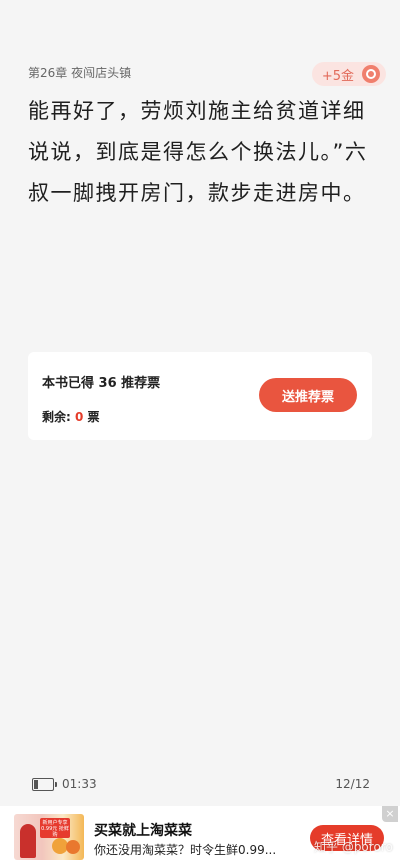  I want to click on reader-status-bar: 01:33 12/12, so click(200, 785).